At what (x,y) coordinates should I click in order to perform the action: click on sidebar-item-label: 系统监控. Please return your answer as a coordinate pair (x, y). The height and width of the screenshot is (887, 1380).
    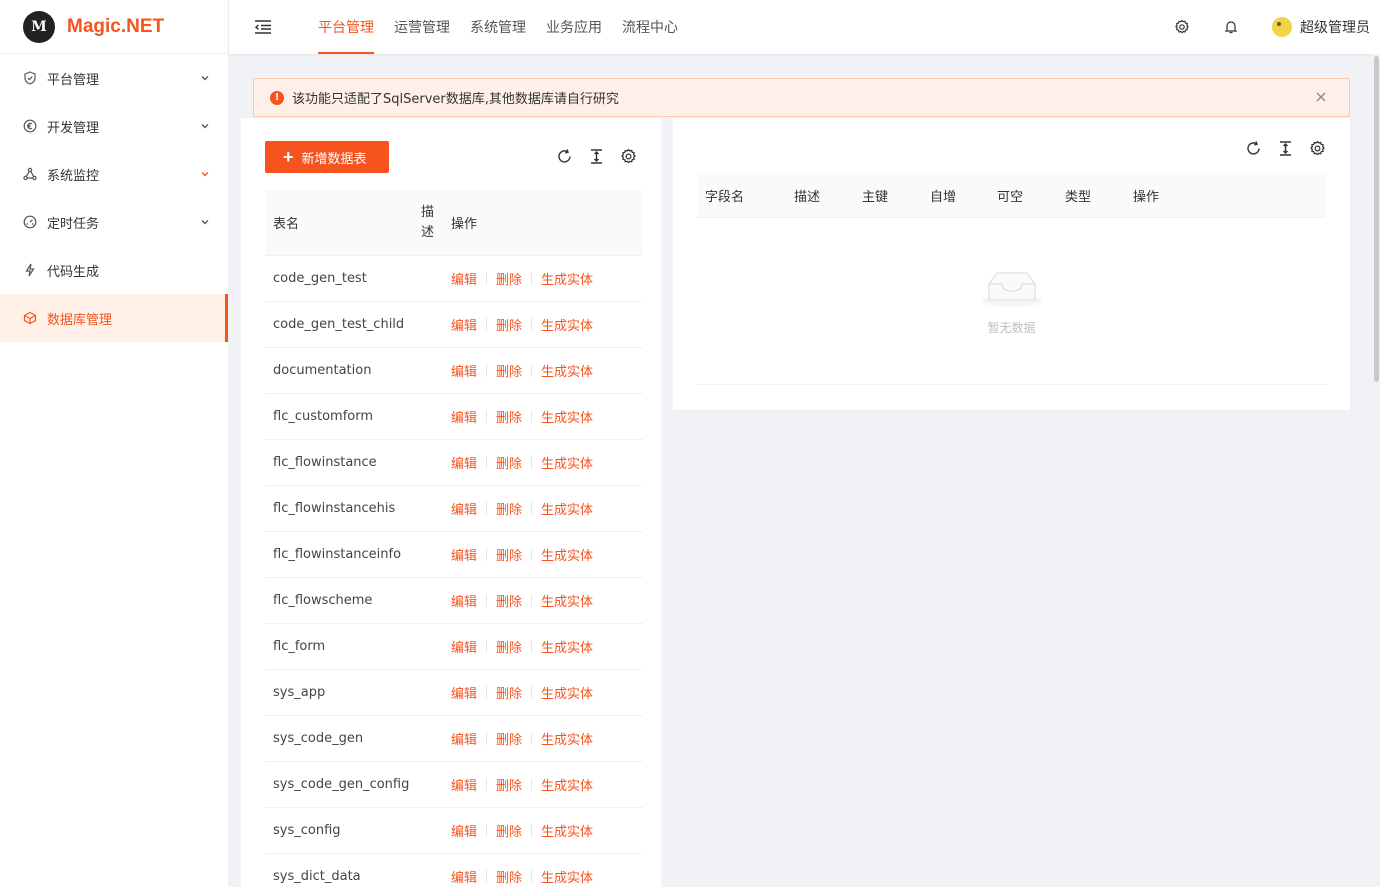
    Looking at the image, I should click on (73, 176).